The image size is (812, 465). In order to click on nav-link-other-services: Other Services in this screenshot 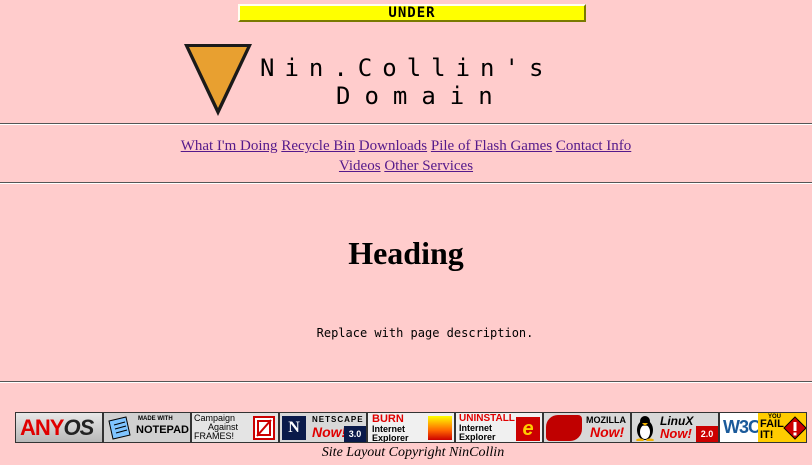, I will do `click(428, 166)`.